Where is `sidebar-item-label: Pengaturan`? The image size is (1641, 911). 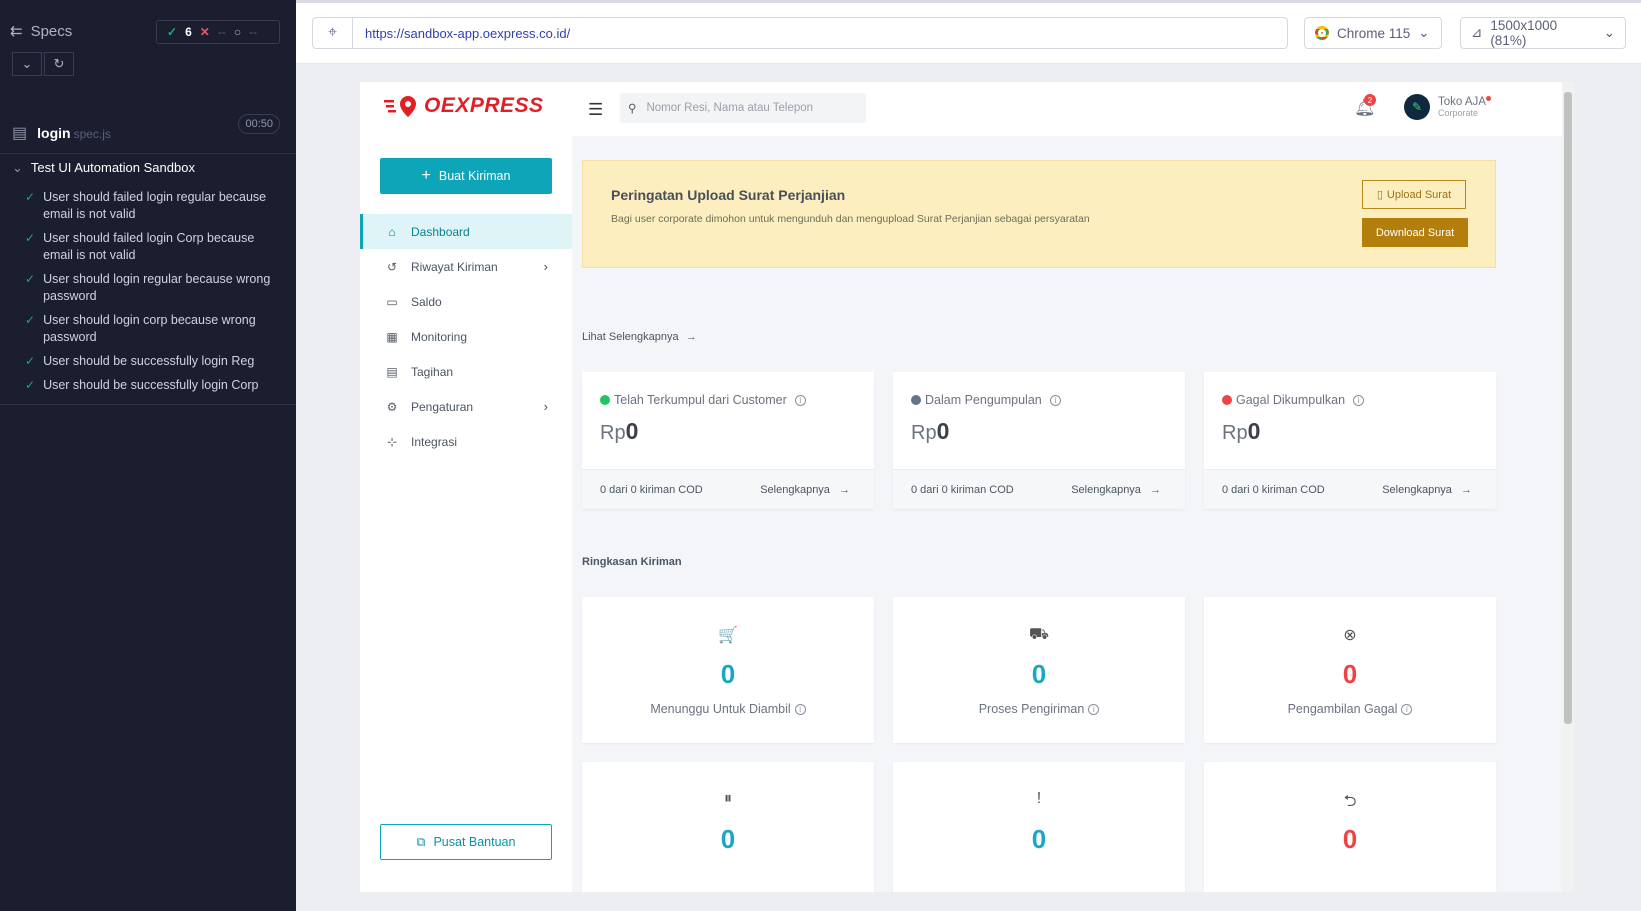 sidebar-item-label: Pengaturan is located at coordinates (442, 406).